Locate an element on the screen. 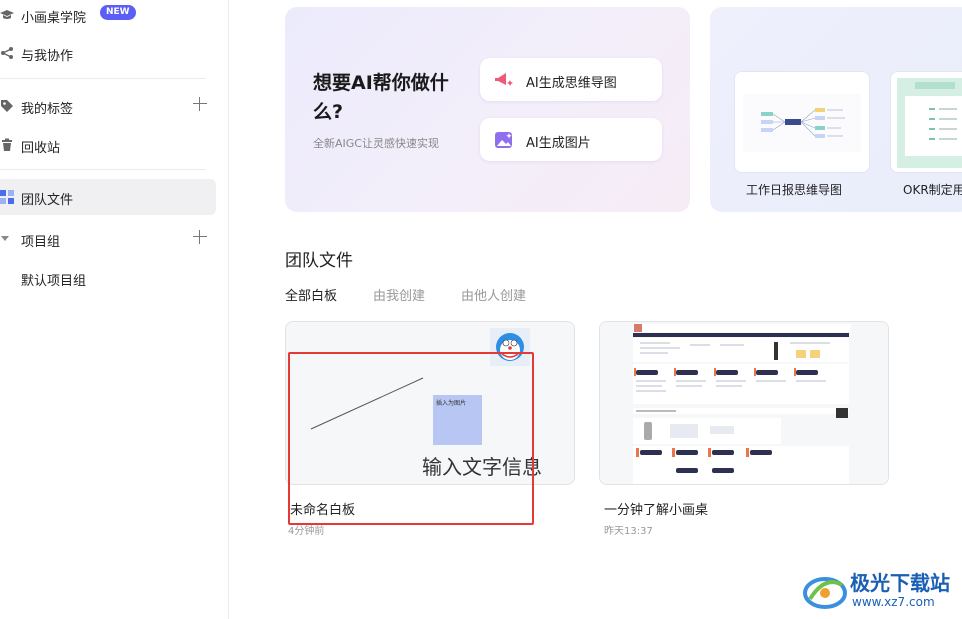 Image resolution: width=962 pixels, height=619 pixels. ai-mindmap-button: AI生成思维导图 is located at coordinates (571, 79).